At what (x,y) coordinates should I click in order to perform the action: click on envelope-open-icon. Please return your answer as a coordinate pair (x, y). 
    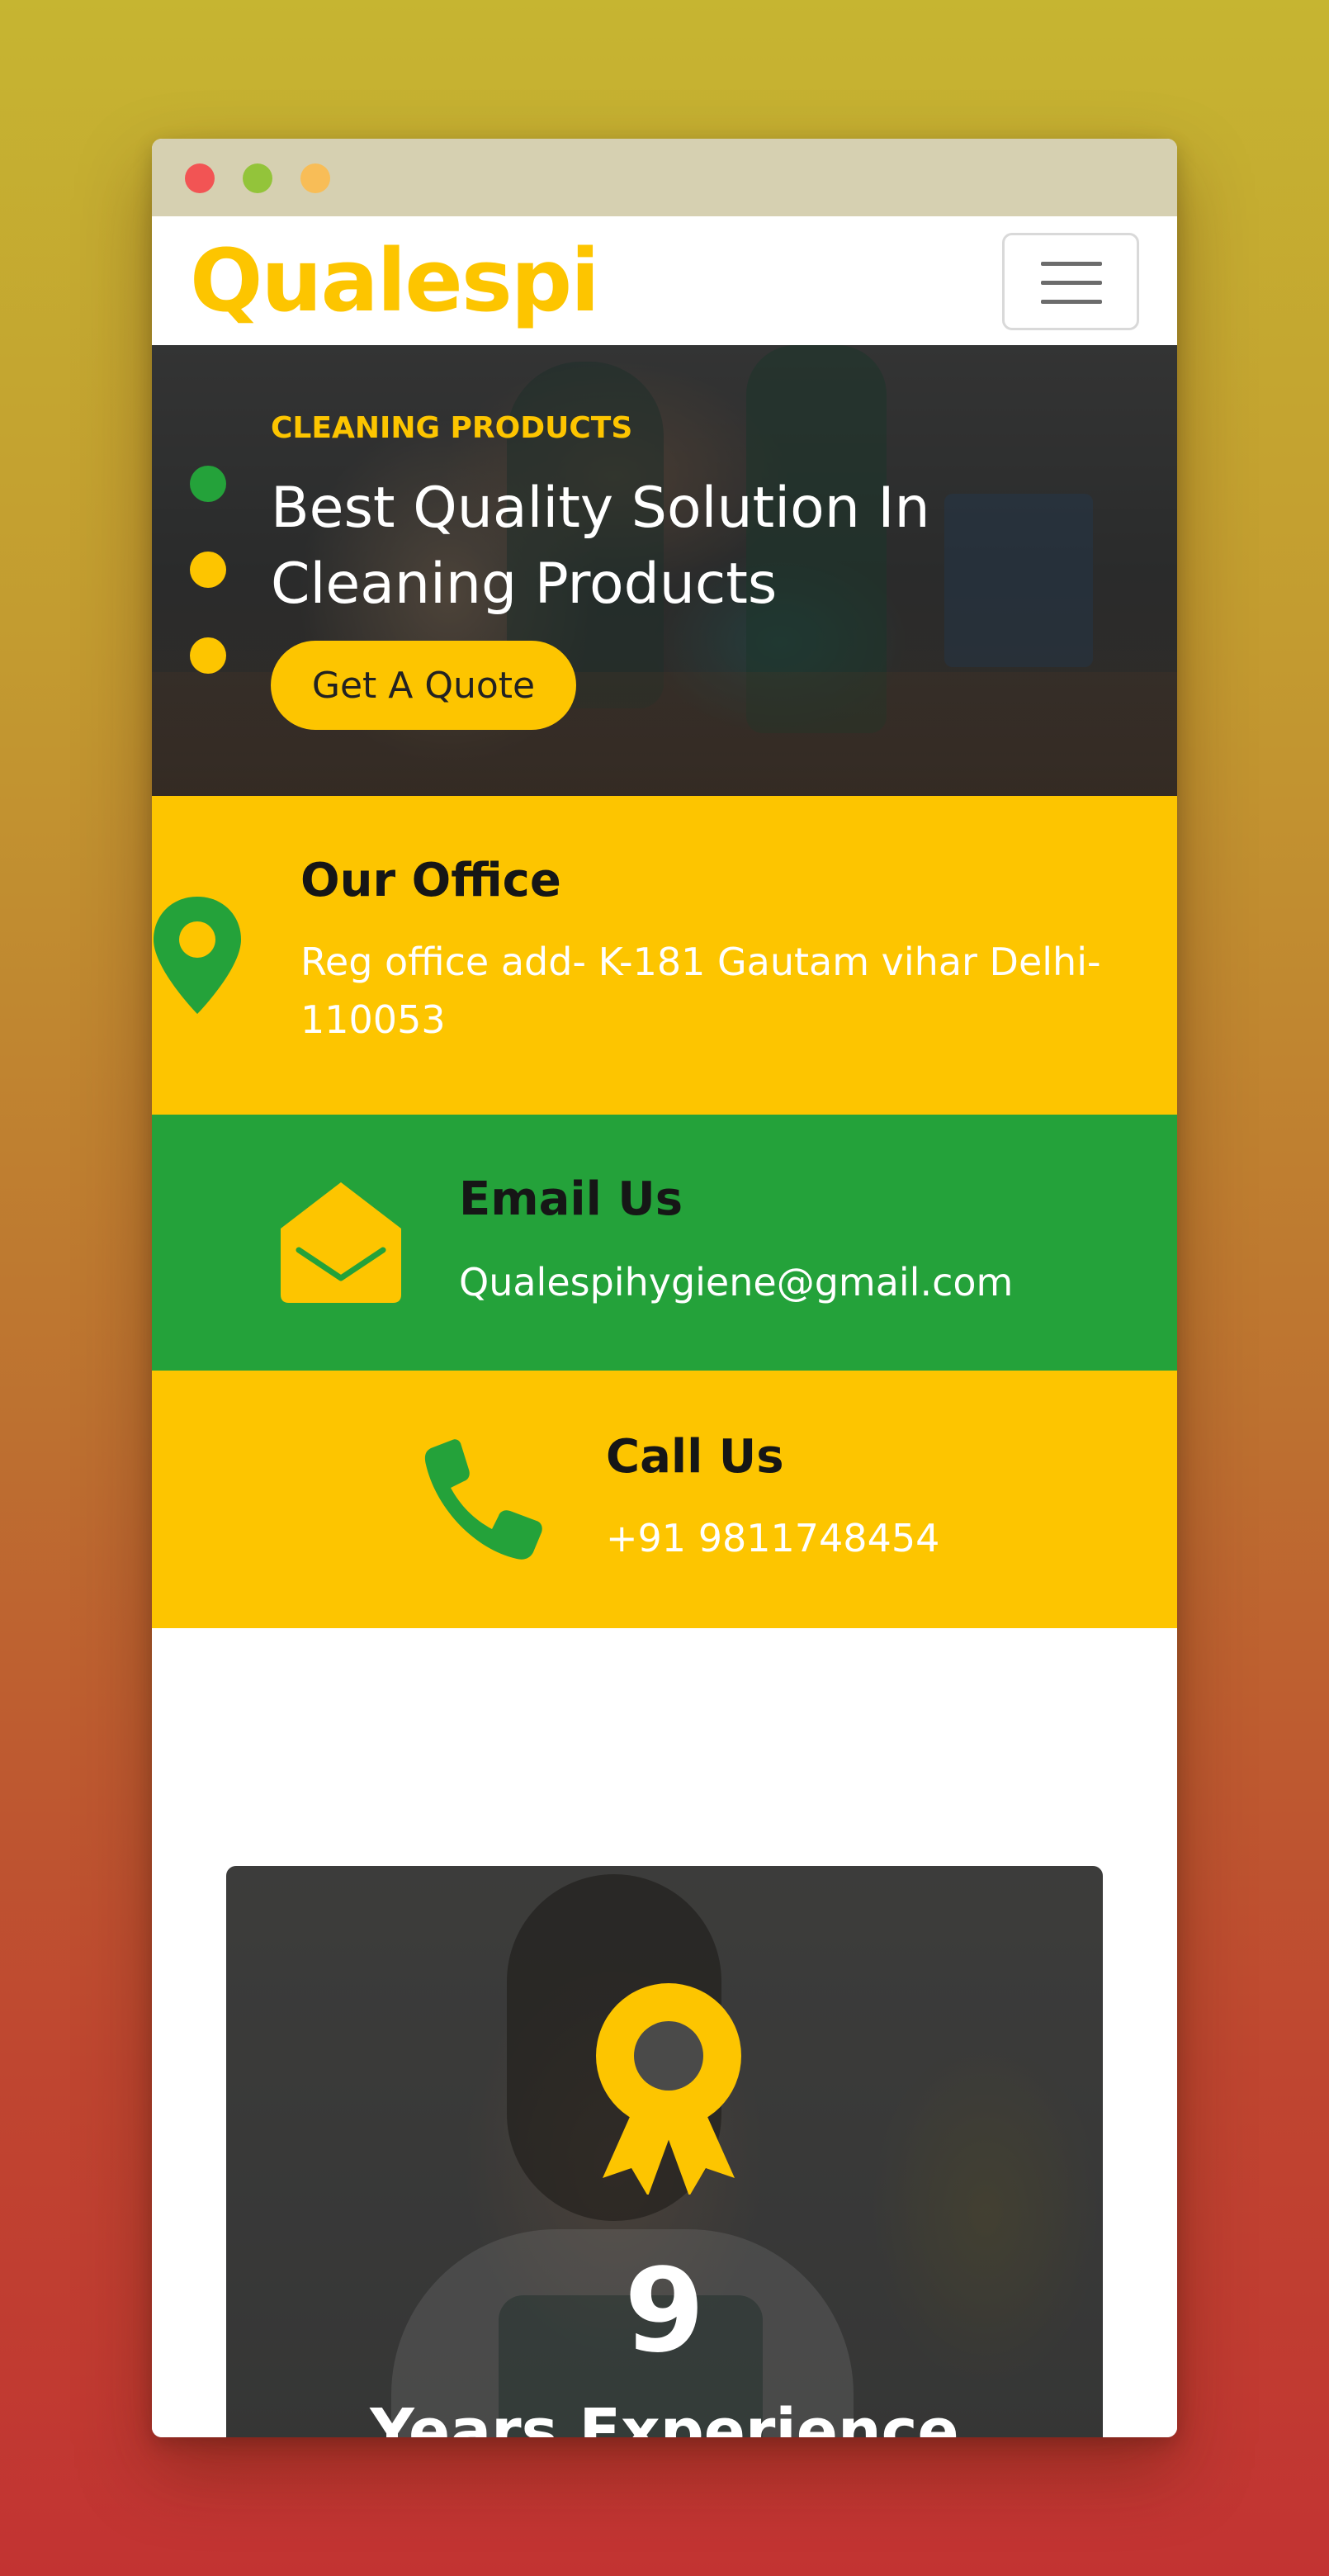
    Looking at the image, I should click on (341, 1242).